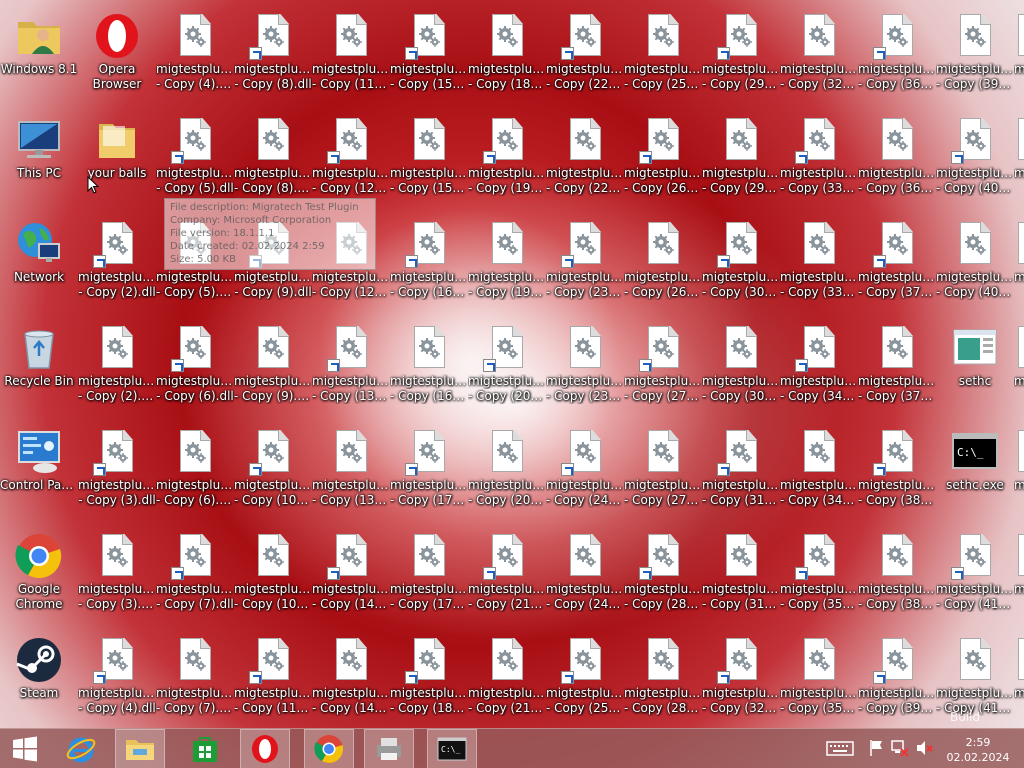 Image resolution: width=1024 pixels, height=768 pixels. I want to click on desktop-icon-sethc: sethc, so click(975, 365).